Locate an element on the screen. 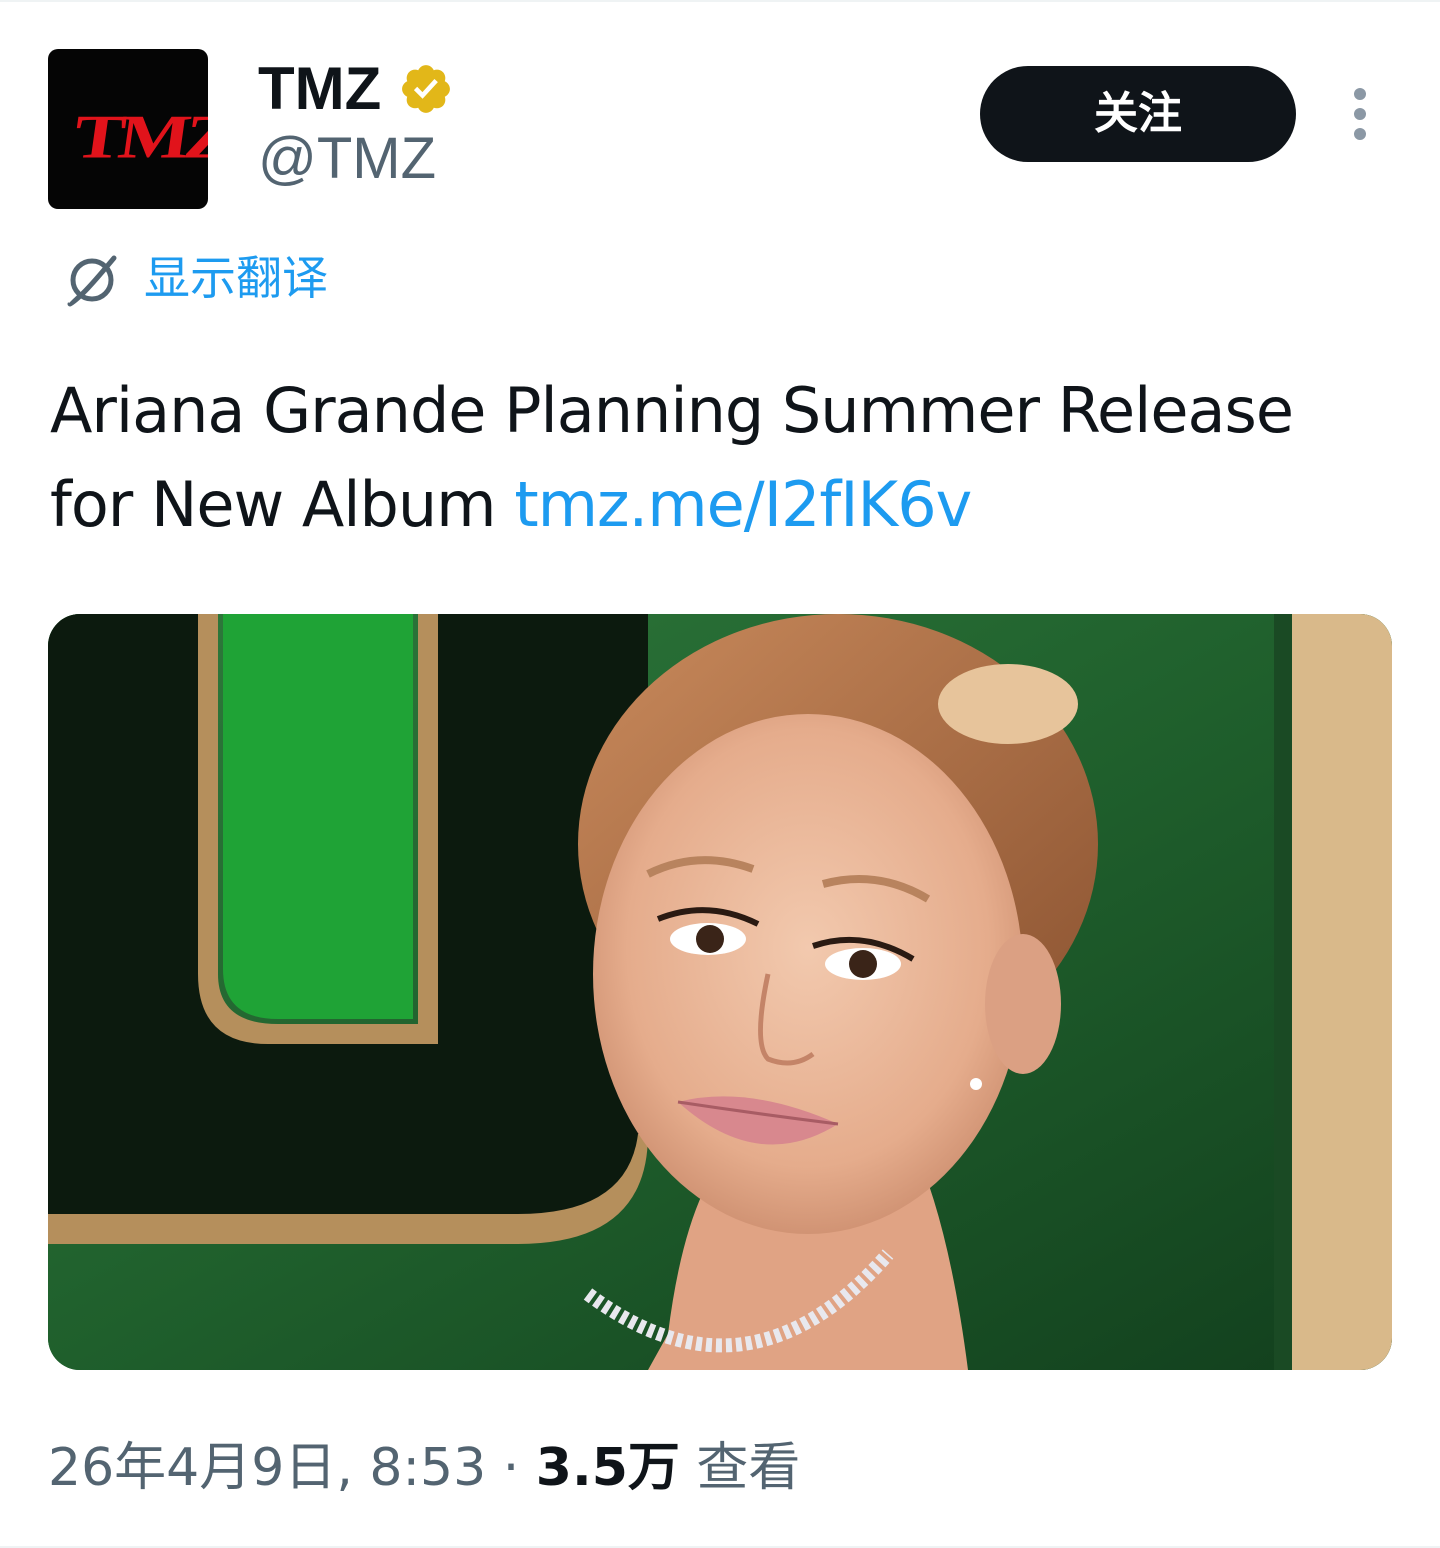 The height and width of the screenshot is (1548, 1440). top-divider is located at coordinates (720, 1).